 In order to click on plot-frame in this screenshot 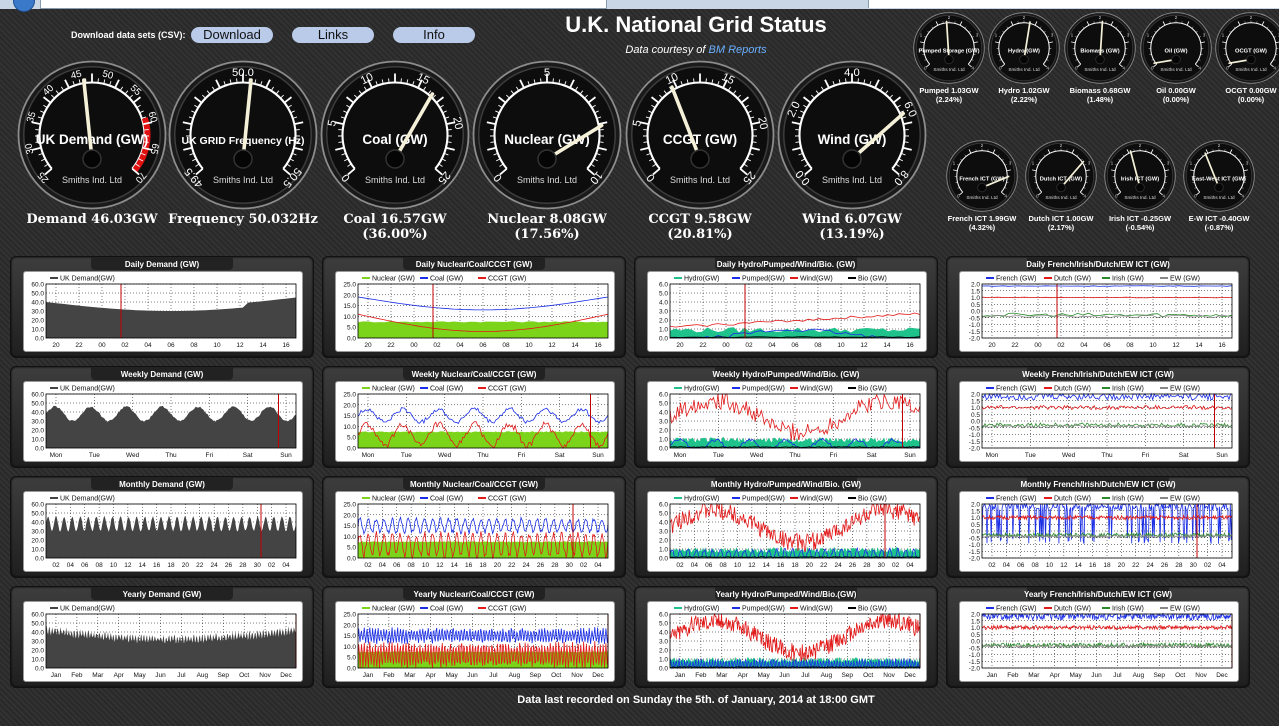, I will do `click(1107, 641)`.